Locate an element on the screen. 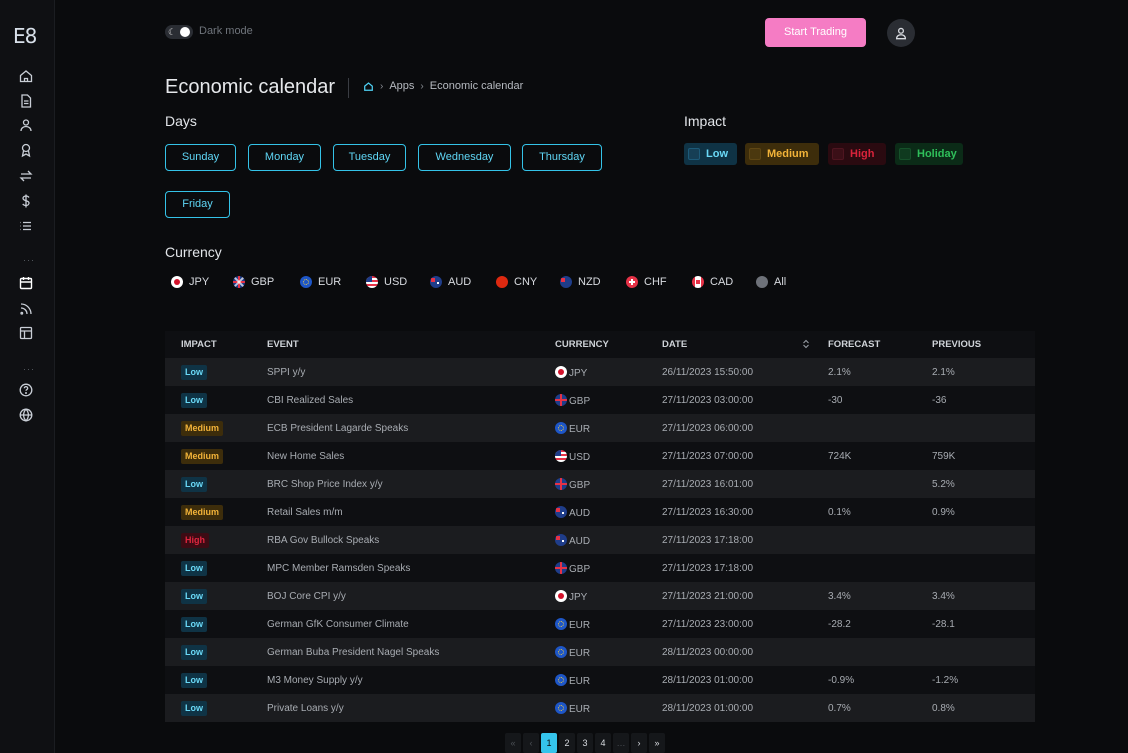 The height and width of the screenshot is (753, 1128). user-icon is located at coordinates (26, 125).